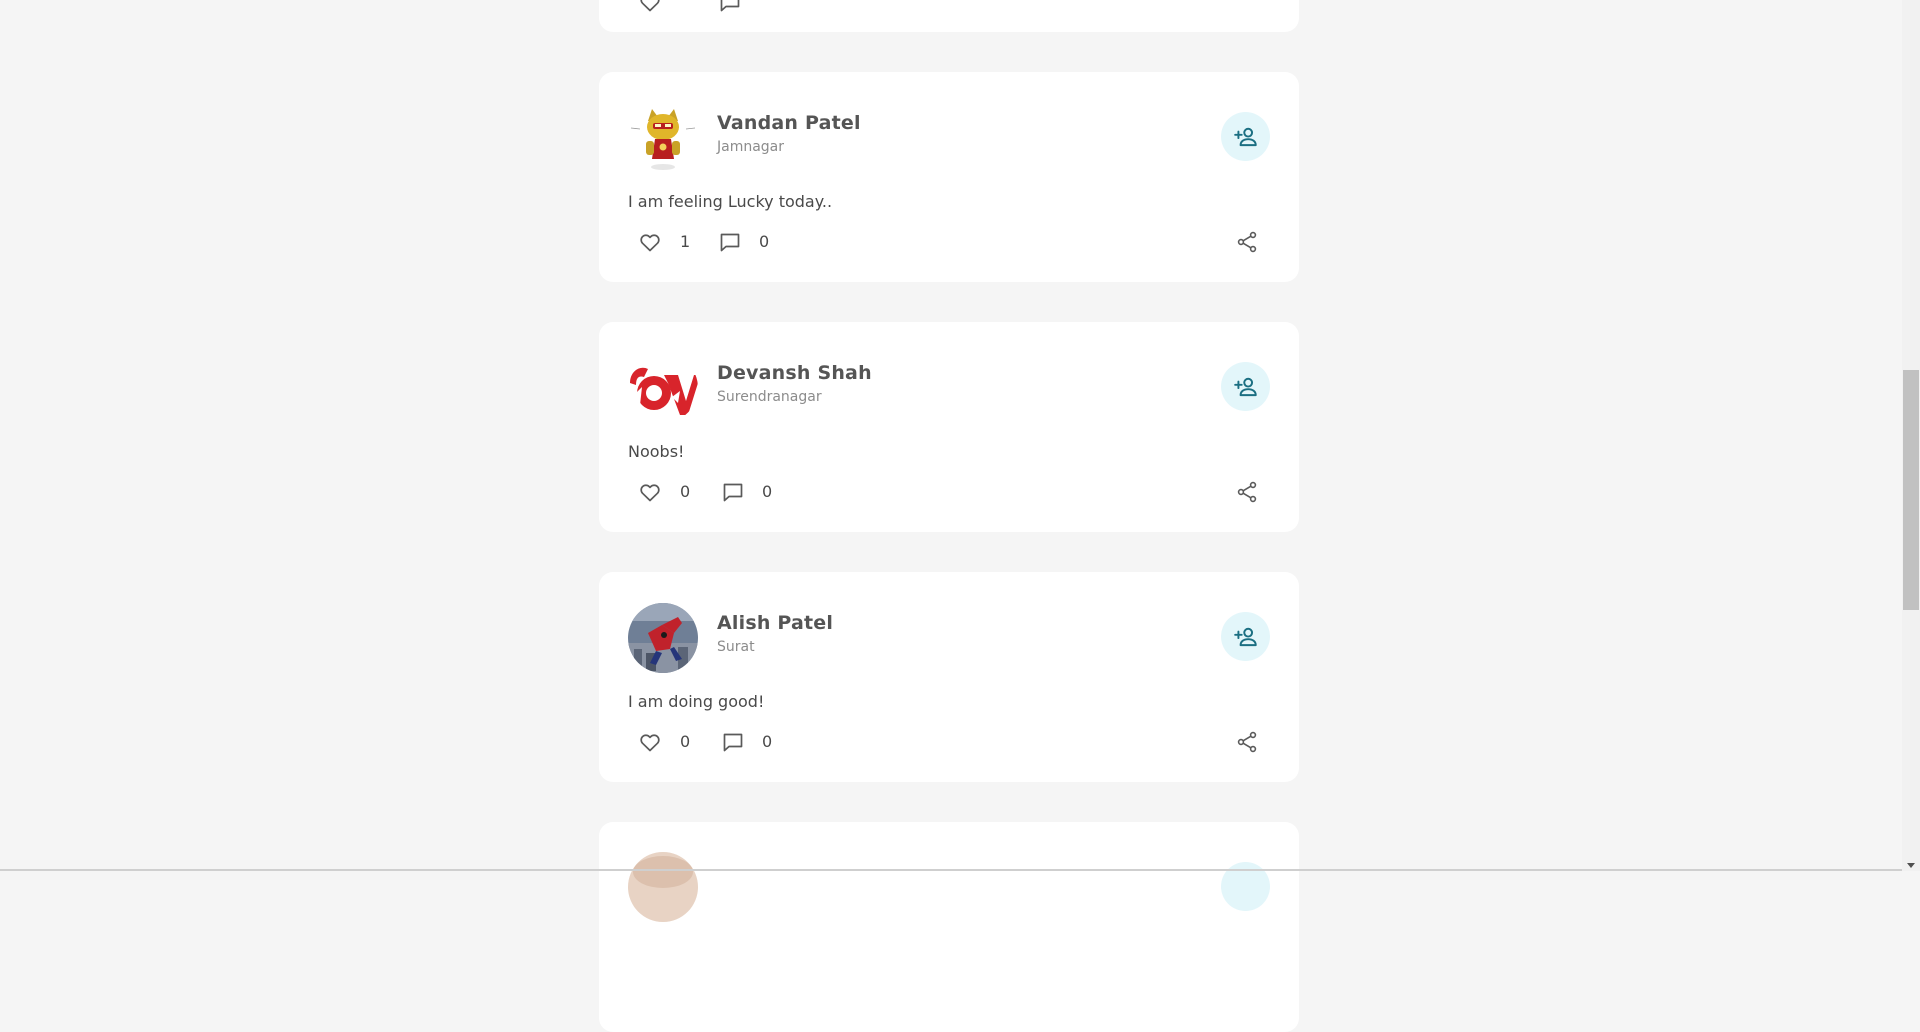  Describe the element at coordinates (789, 123) in the screenshot. I see `post-author-name: Vandan Patel` at that location.